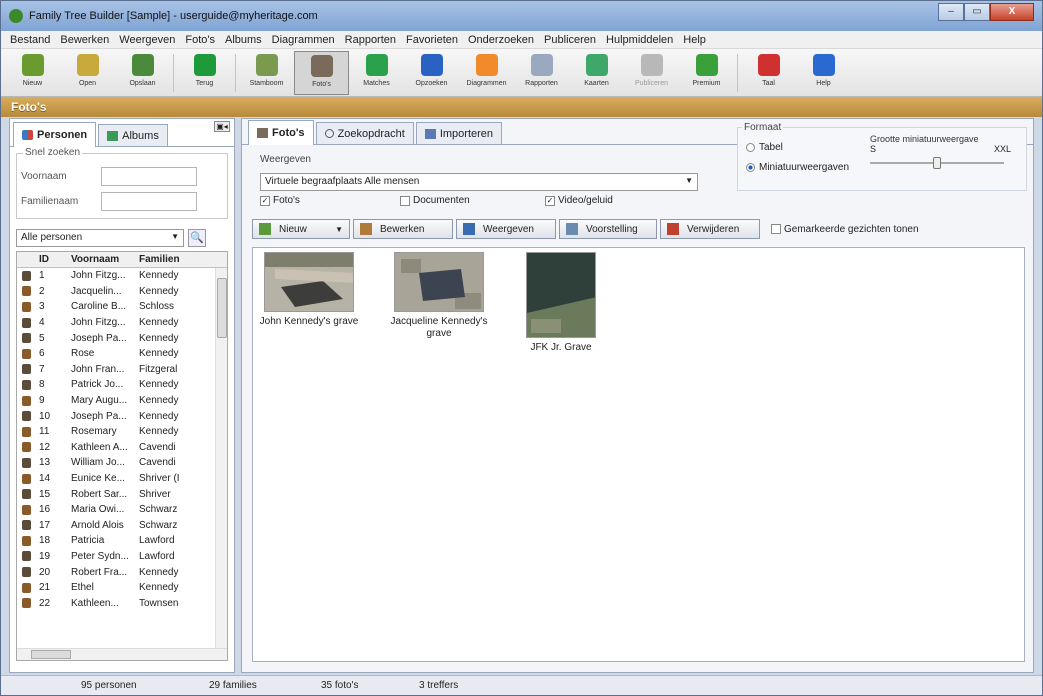  Describe the element at coordinates (694, 40) in the screenshot. I see `menu-item: Help` at that location.